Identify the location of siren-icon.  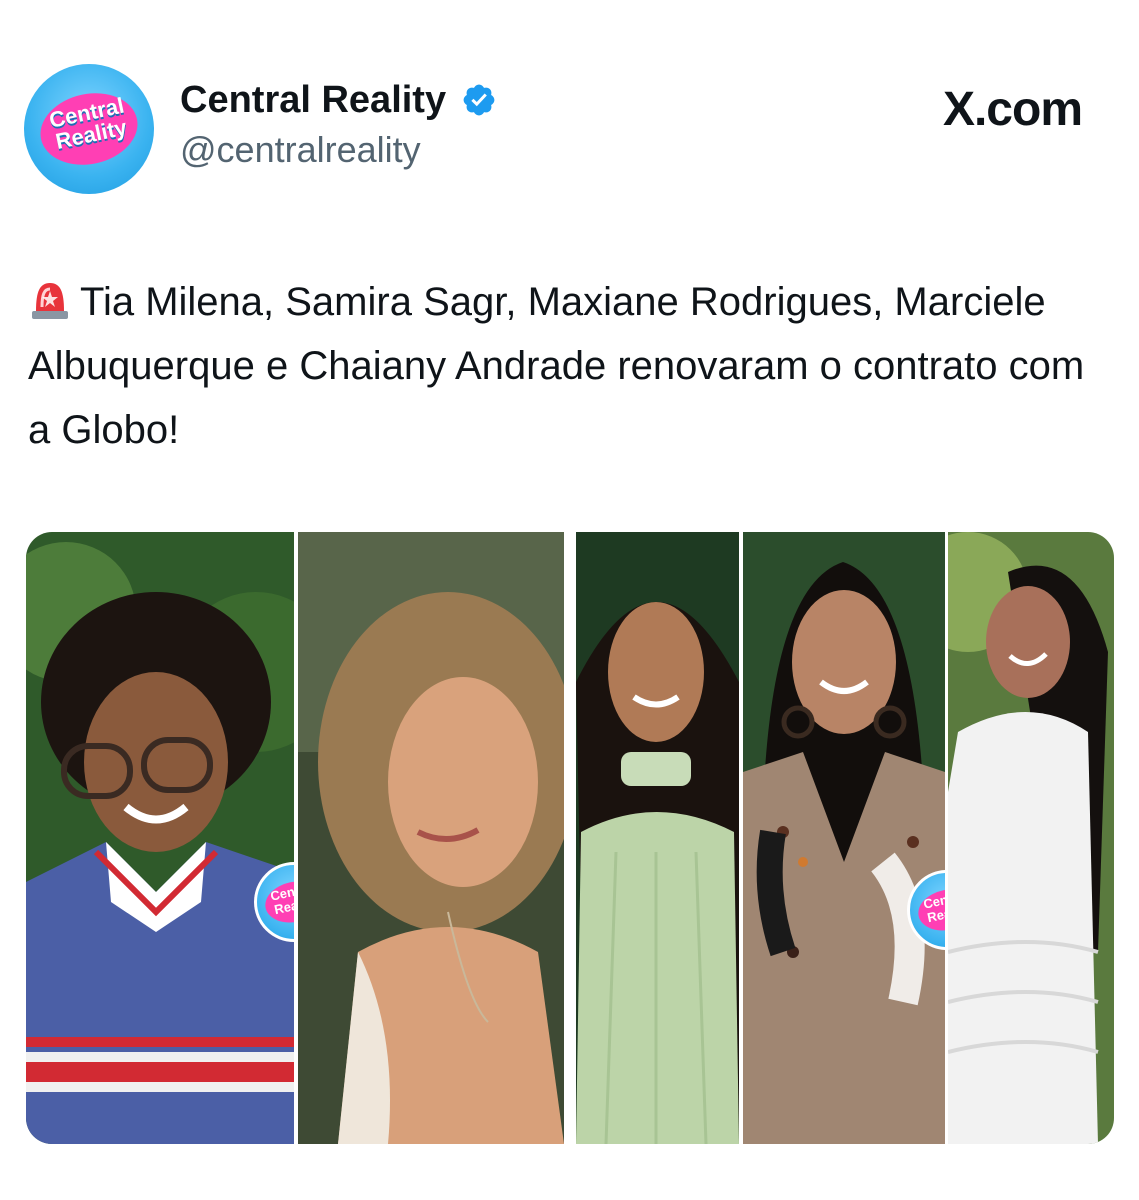
(50, 301).